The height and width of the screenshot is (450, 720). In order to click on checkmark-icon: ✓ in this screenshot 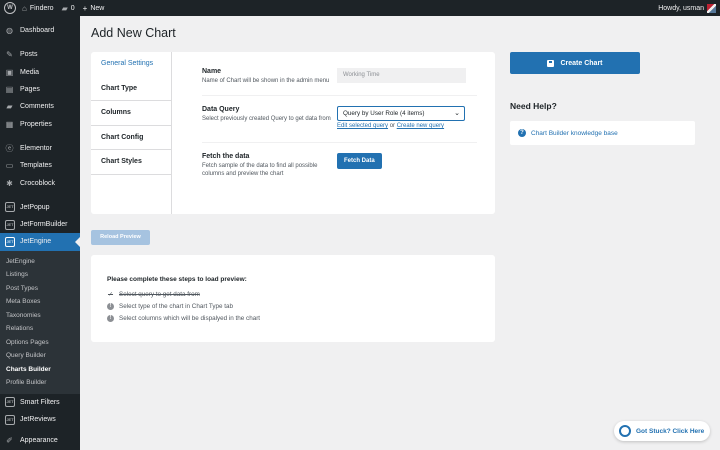, I will do `click(110, 294)`.